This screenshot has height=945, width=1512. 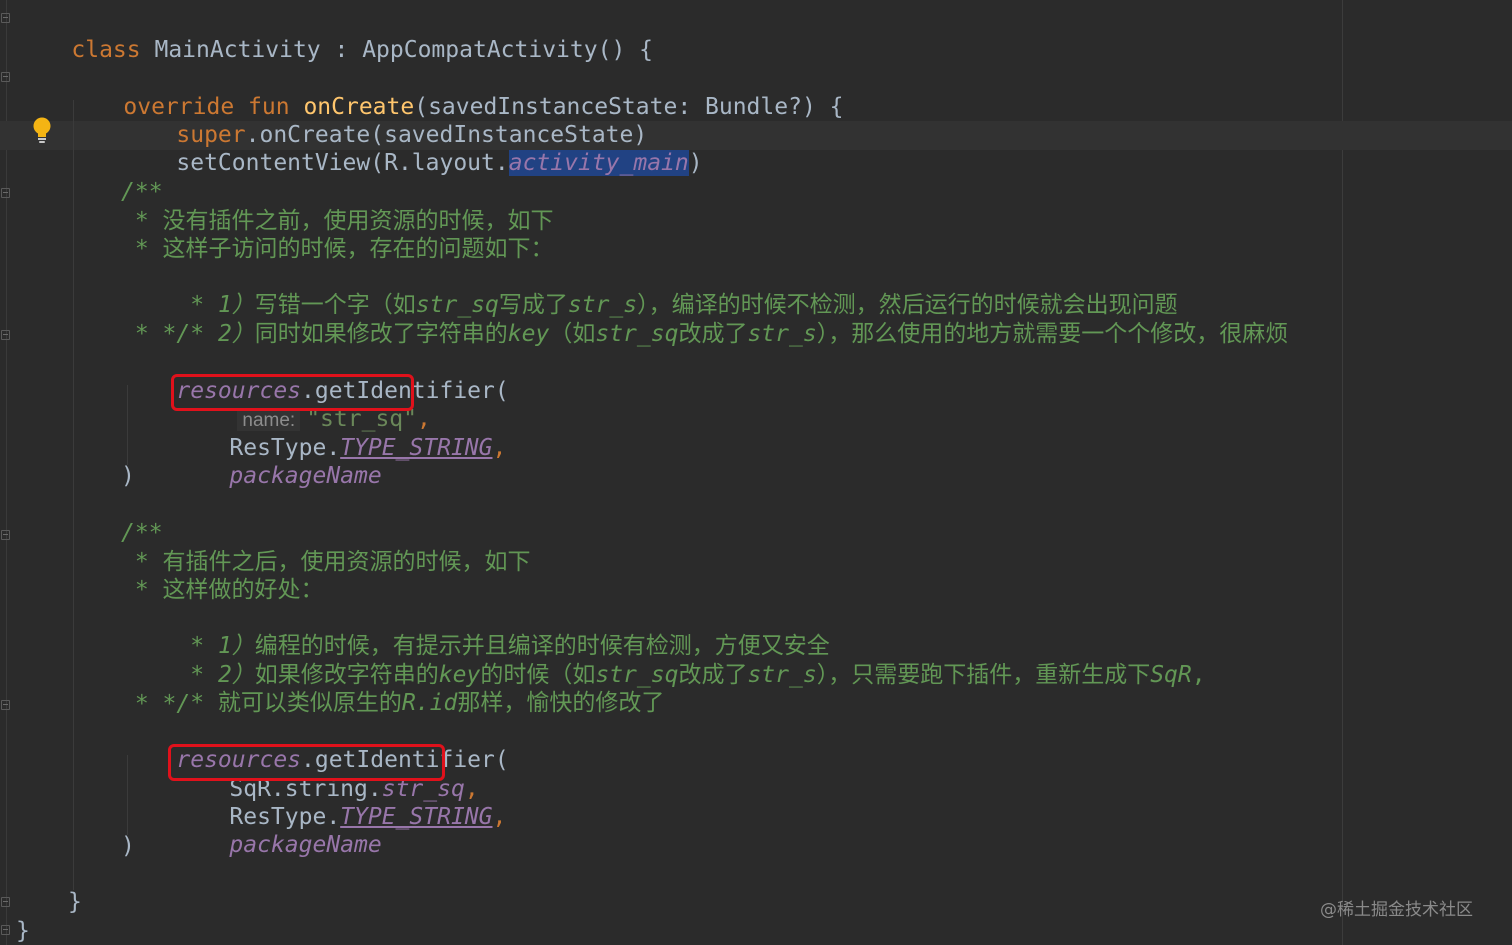 What do you see at coordinates (475, 631) in the screenshot?
I see `doc-comment-line: * 1）编程的时候，有提示并且编译的时候有检测，方便又安全` at bounding box center [475, 631].